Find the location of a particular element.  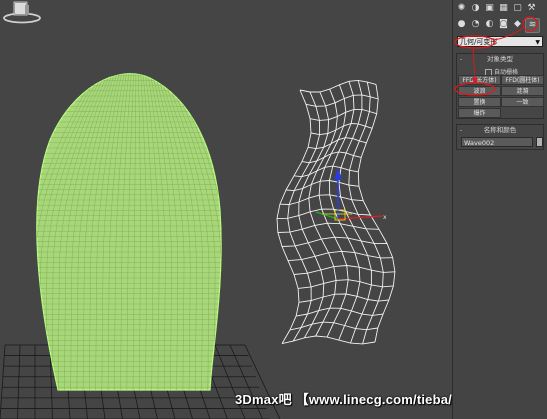

spacewarps-icon: ≋ is located at coordinates (532, 25).